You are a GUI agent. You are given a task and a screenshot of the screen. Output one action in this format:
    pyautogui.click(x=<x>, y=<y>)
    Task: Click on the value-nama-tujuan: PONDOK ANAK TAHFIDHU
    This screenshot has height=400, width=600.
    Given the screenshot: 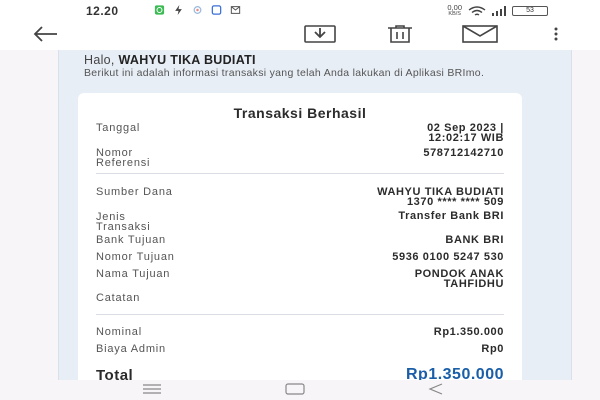 What is the action you would take?
    pyautogui.click(x=459, y=279)
    